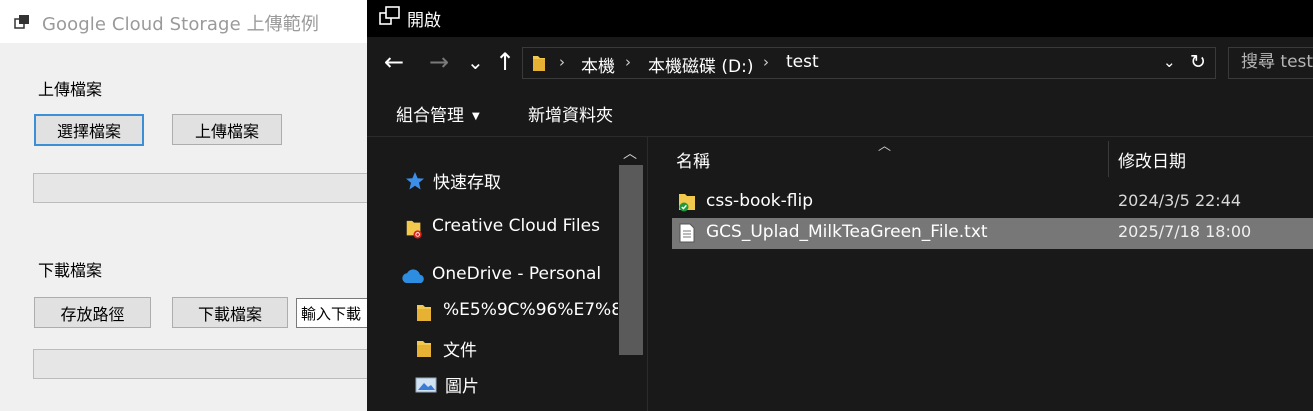  I want to click on up-arrow-icon: ↑, so click(505, 62).